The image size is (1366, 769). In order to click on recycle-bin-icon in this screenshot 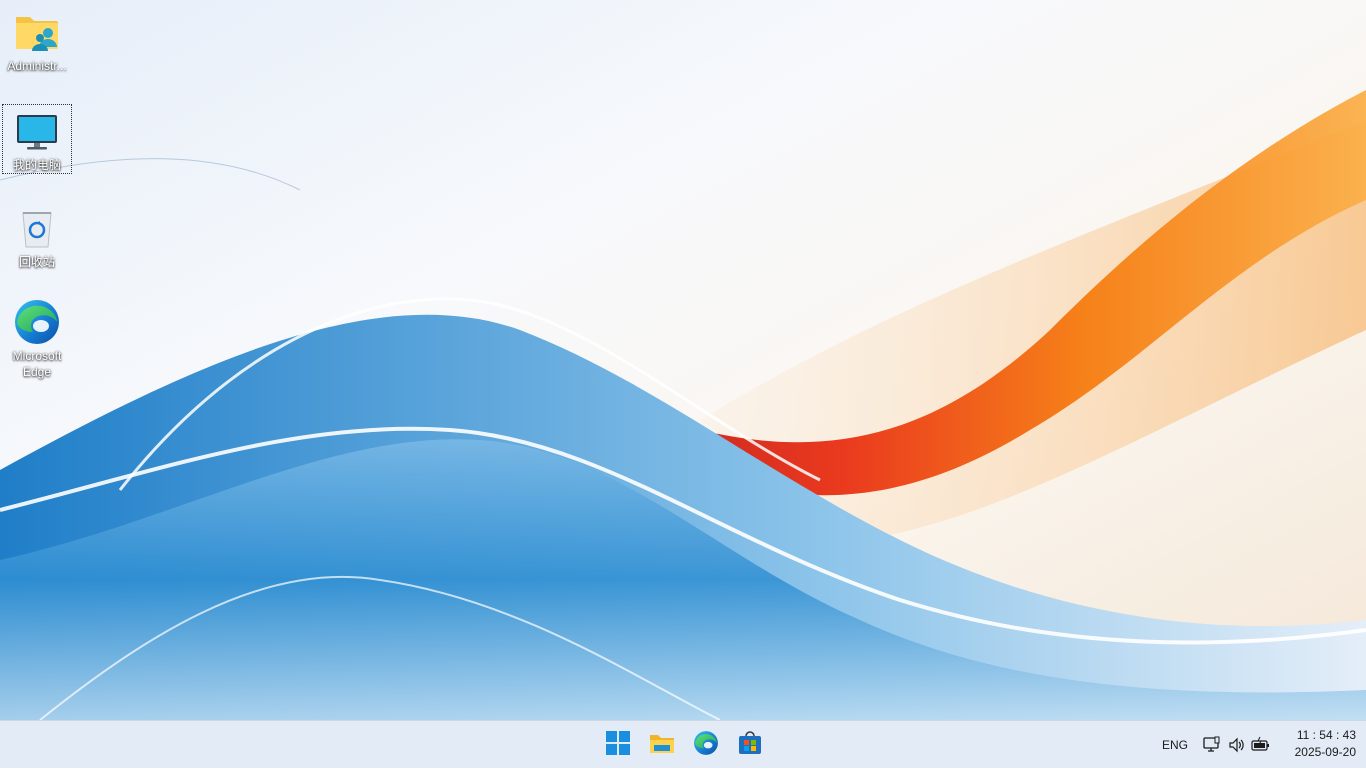, I will do `click(37, 228)`.